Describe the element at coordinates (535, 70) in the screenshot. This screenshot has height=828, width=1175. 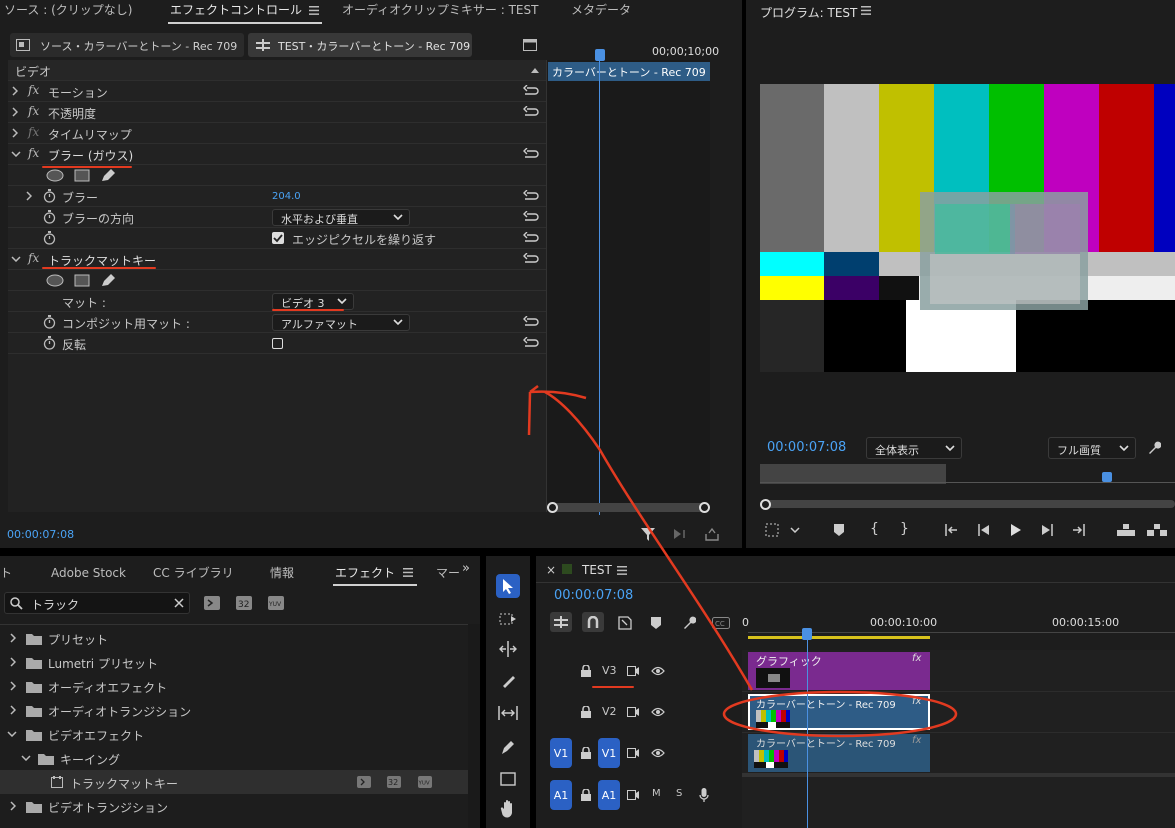
I see `collapse-up-icon` at that location.